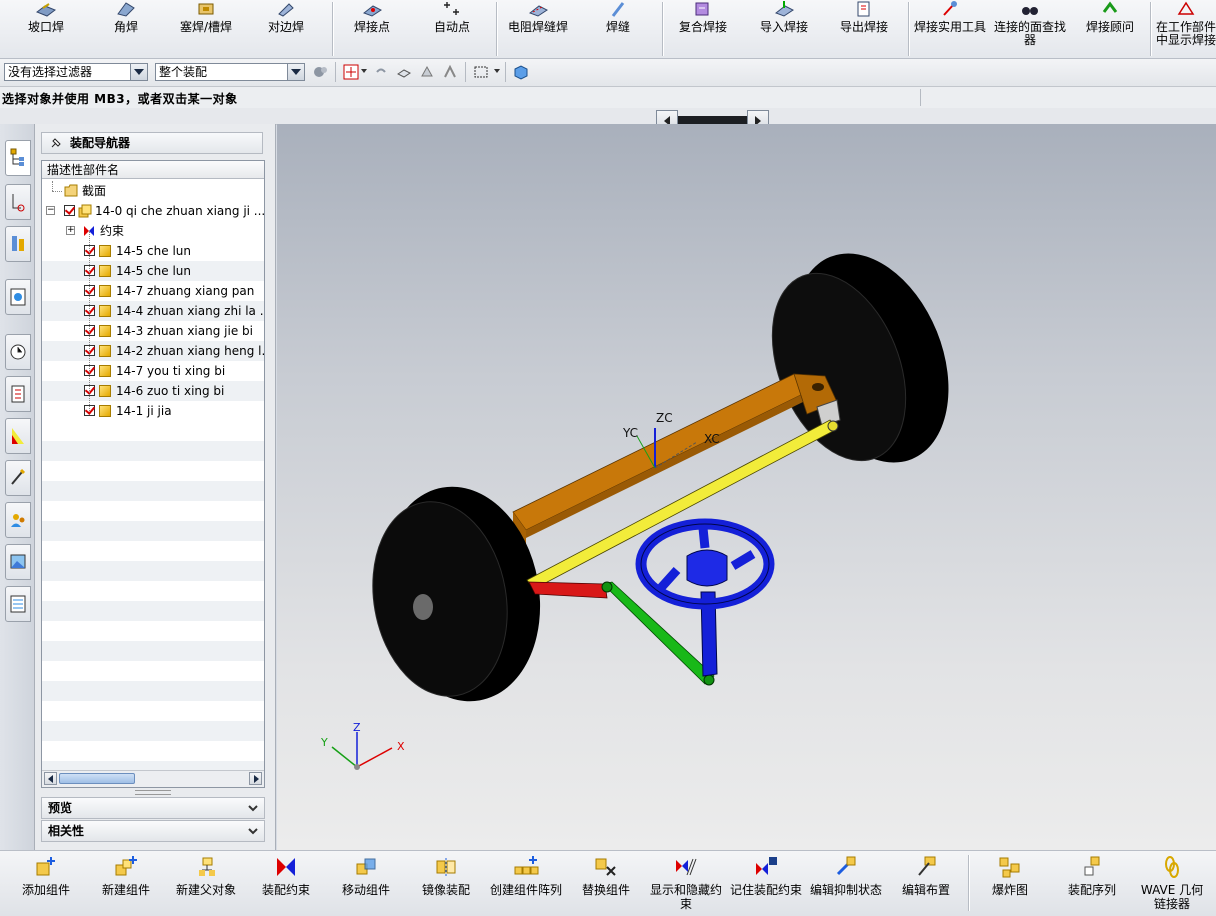  What do you see at coordinates (66, 831) in the screenshot?
I see `dependencies-section-label: 相关性` at bounding box center [66, 831].